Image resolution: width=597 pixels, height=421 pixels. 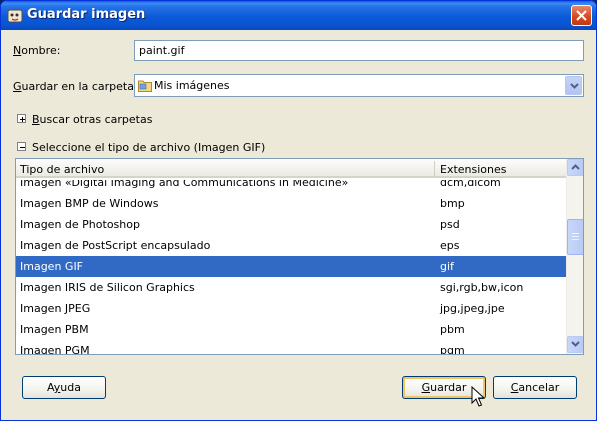 I want to click on table-row: Imagen de PostScript encapsulado eps, so click(x=291, y=245).